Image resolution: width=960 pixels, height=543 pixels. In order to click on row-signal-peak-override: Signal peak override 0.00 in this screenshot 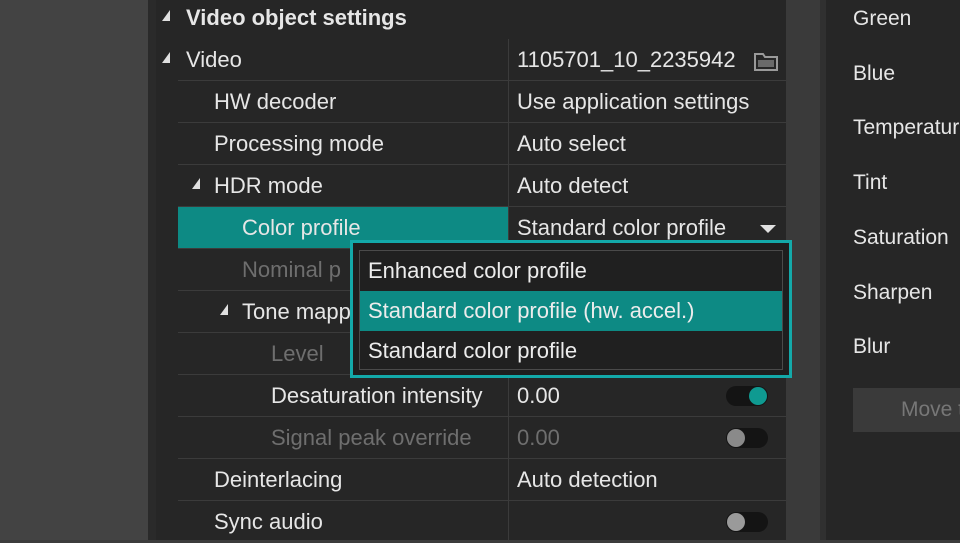, I will do `click(471, 438)`.